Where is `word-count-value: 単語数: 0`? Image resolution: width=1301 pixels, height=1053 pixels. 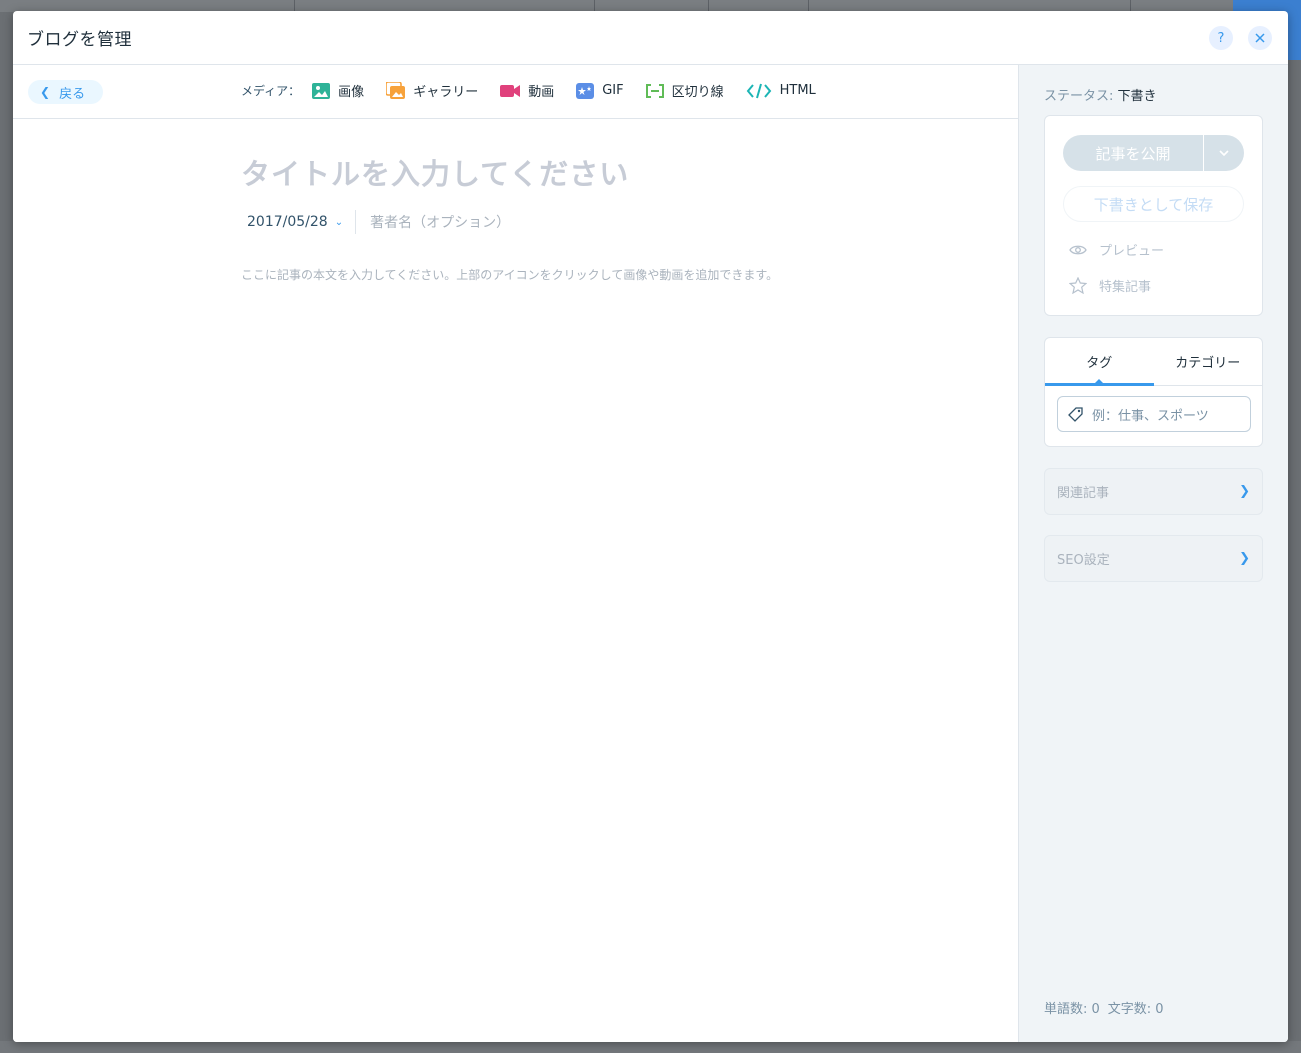 word-count-value: 単語数: 0 is located at coordinates (1072, 1009).